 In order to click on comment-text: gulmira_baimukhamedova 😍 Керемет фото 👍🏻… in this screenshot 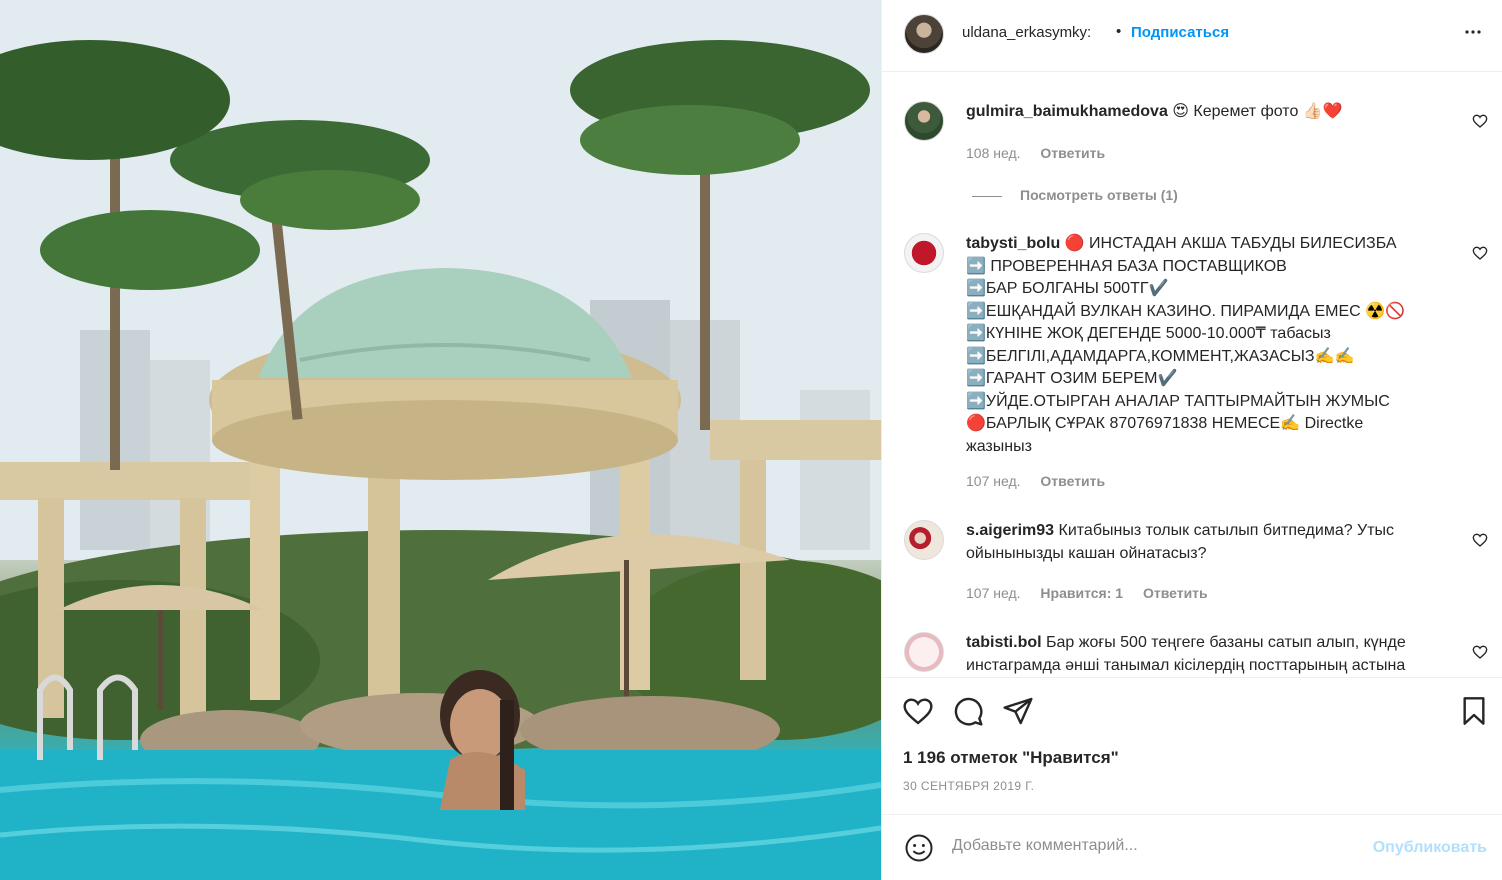, I will do `click(1206, 112)`.